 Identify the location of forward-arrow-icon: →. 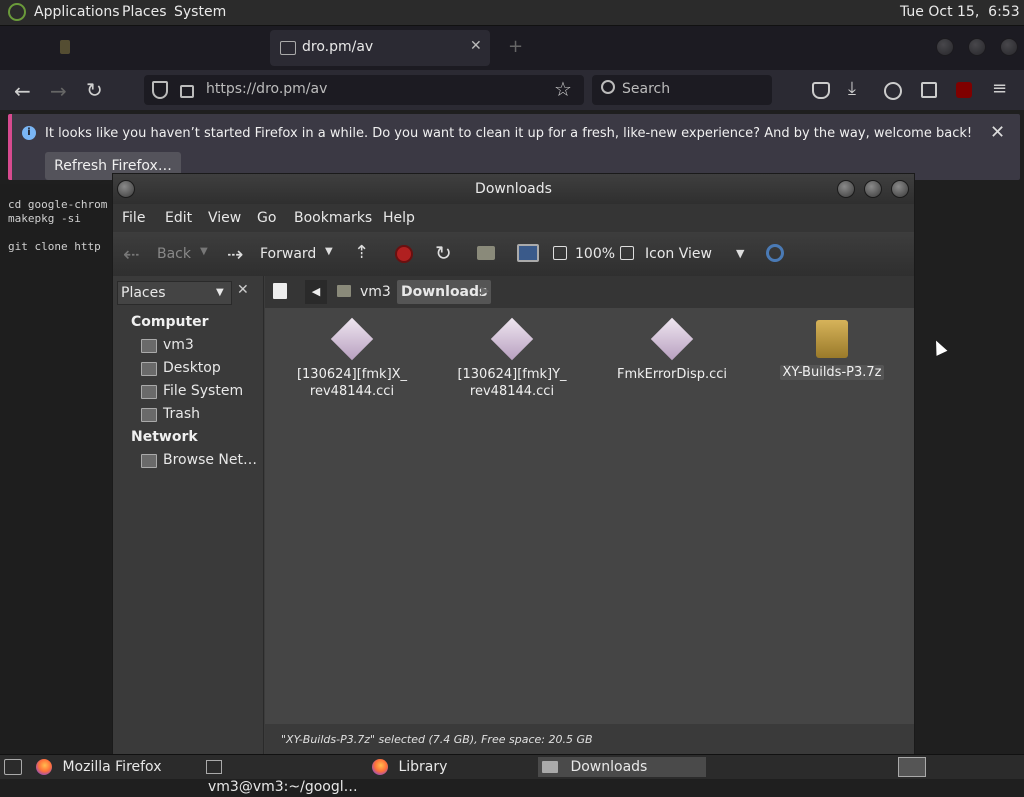
(58, 91).